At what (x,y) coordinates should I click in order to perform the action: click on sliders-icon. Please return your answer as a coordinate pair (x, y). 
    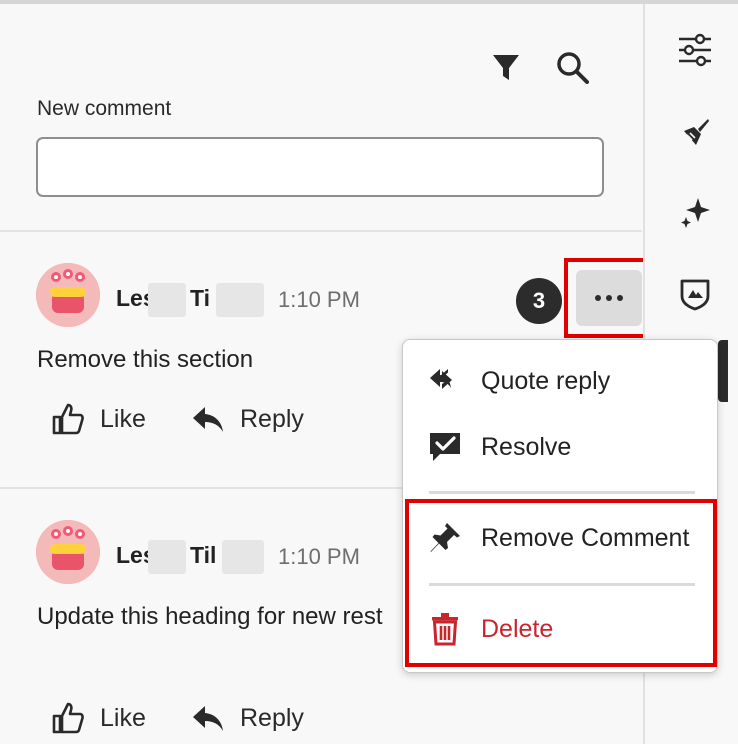
    Looking at the image, I should click on (695, 50).